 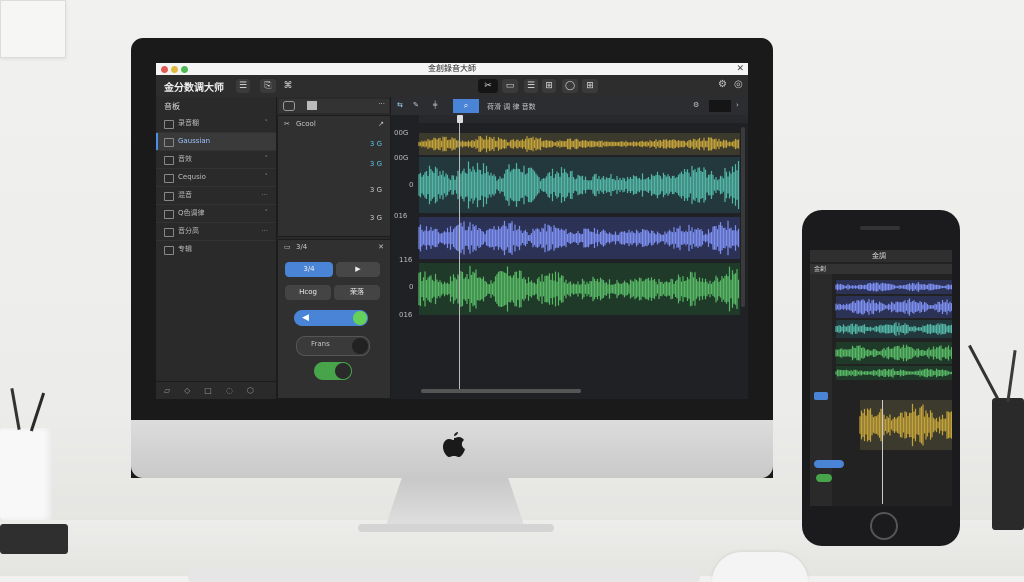 I want to click on tune-icon, so click(x=169, y=214).